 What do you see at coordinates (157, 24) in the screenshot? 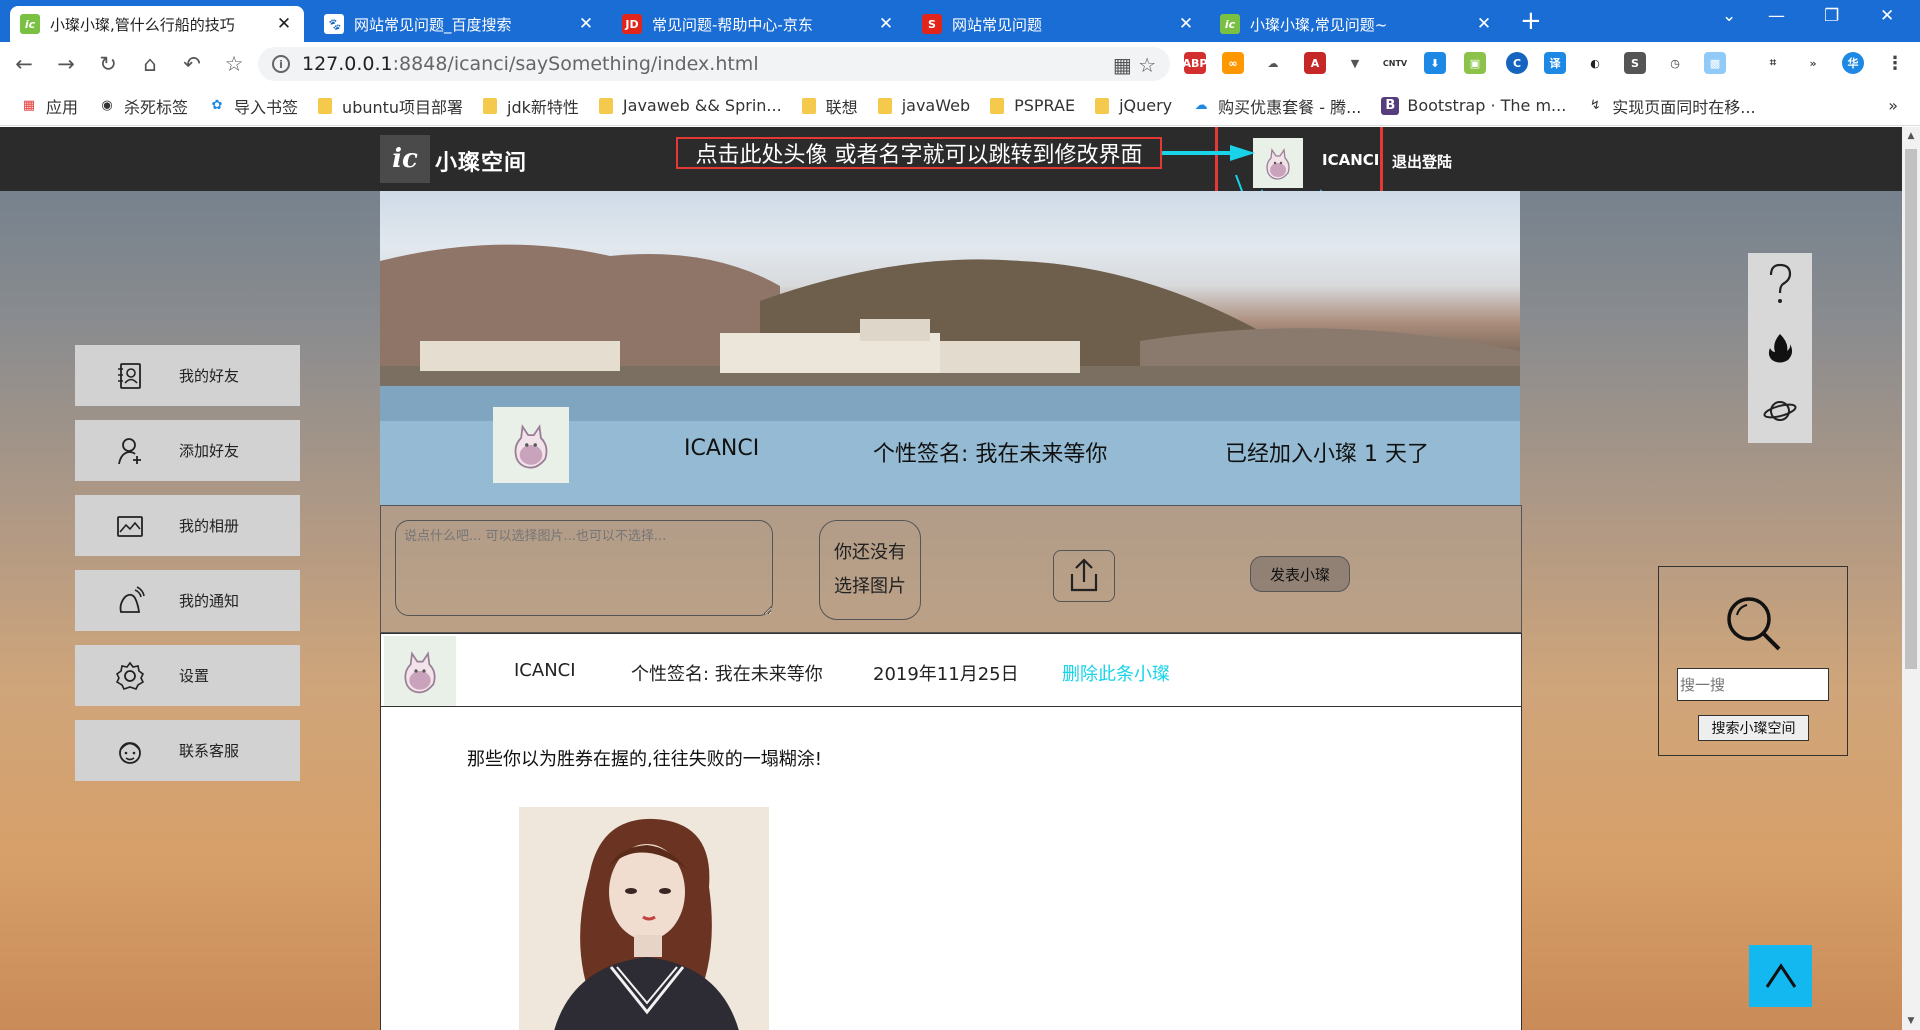
I see `browser-tab-1: ic 小璨小璨,管什么行船的技巧 ✕` at bounding box center [157, 24].